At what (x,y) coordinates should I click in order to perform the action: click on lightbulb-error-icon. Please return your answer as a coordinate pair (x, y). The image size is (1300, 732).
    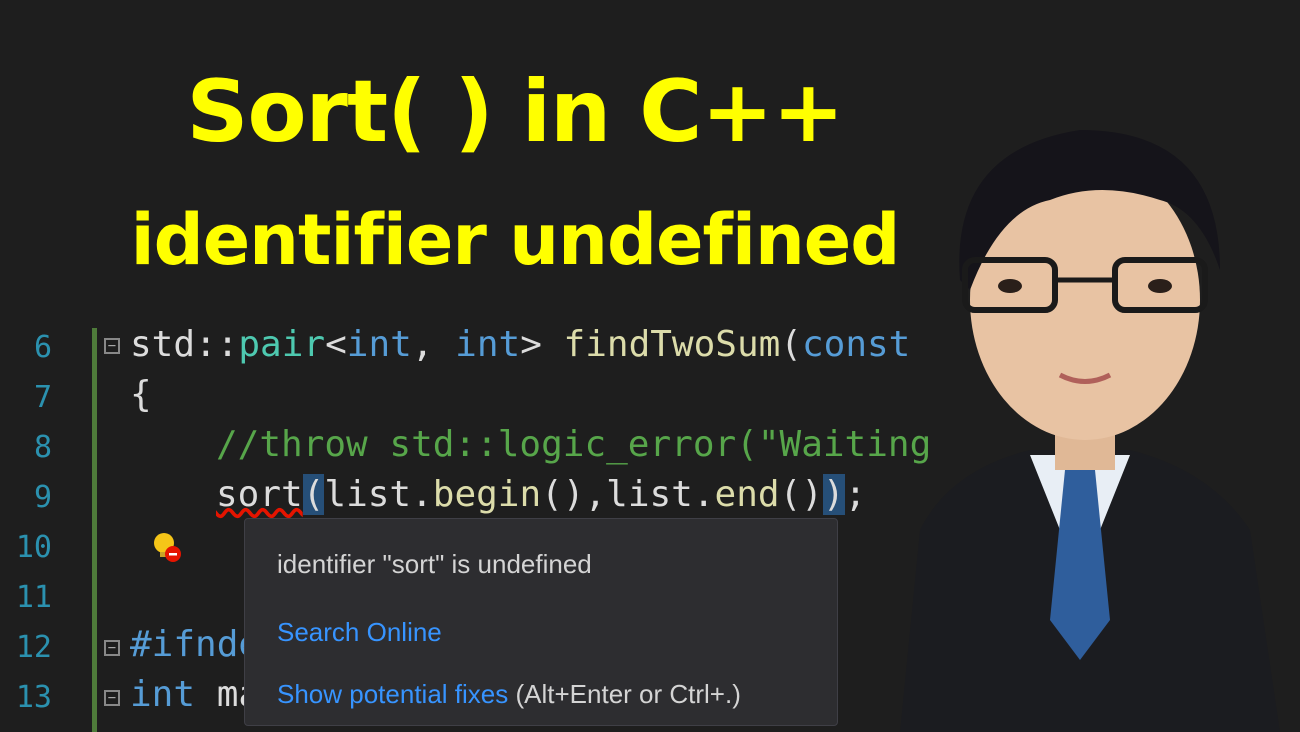
    Looking at the image, I should click on (167, 547).